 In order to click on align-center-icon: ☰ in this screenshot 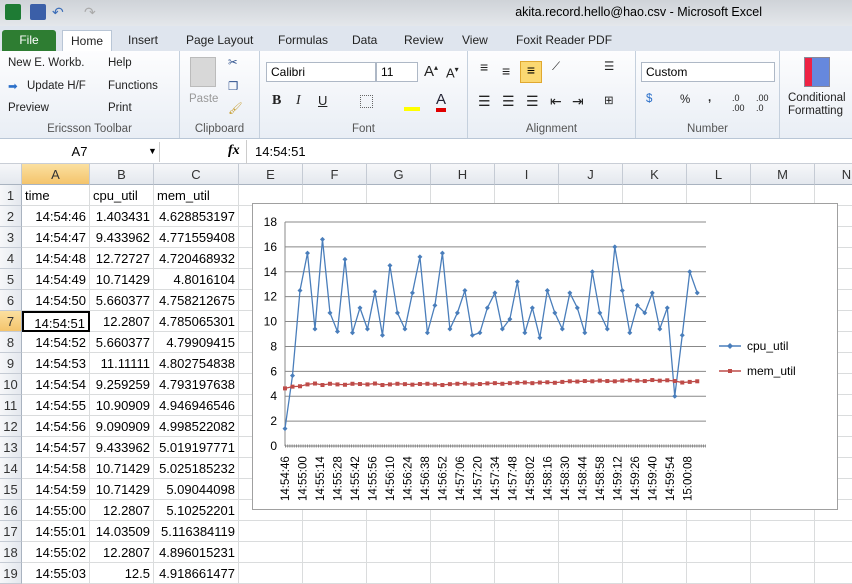, I will do `click(508, 101)`.